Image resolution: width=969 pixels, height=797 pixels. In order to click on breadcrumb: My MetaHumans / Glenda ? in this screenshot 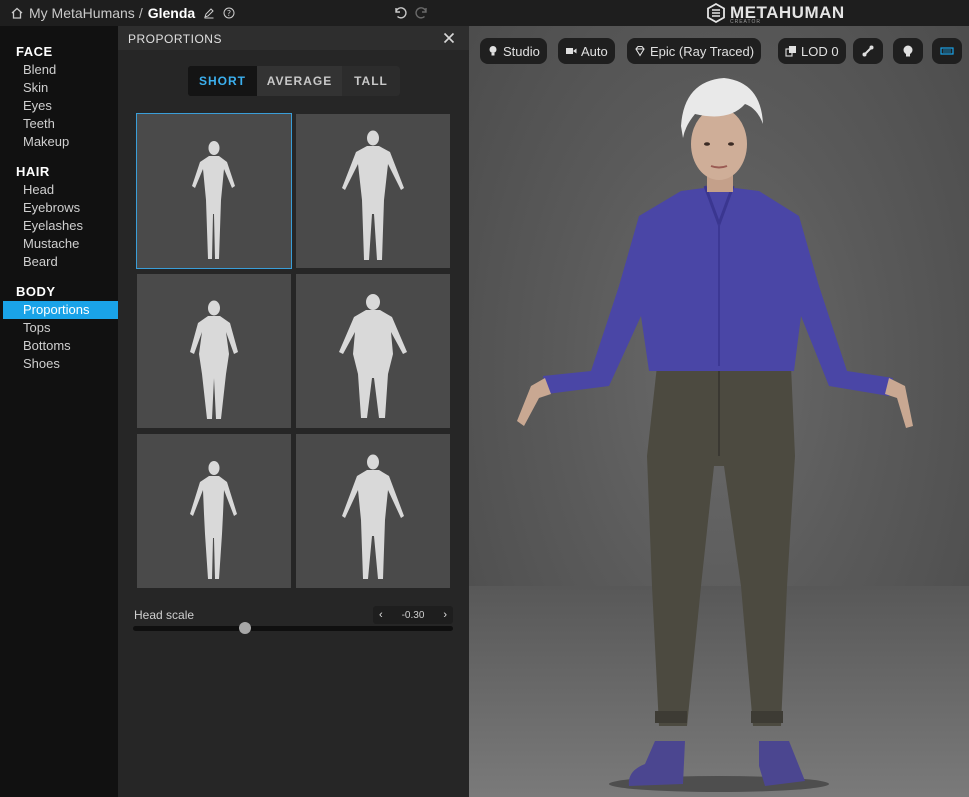, I will do `click(122, 13)`.